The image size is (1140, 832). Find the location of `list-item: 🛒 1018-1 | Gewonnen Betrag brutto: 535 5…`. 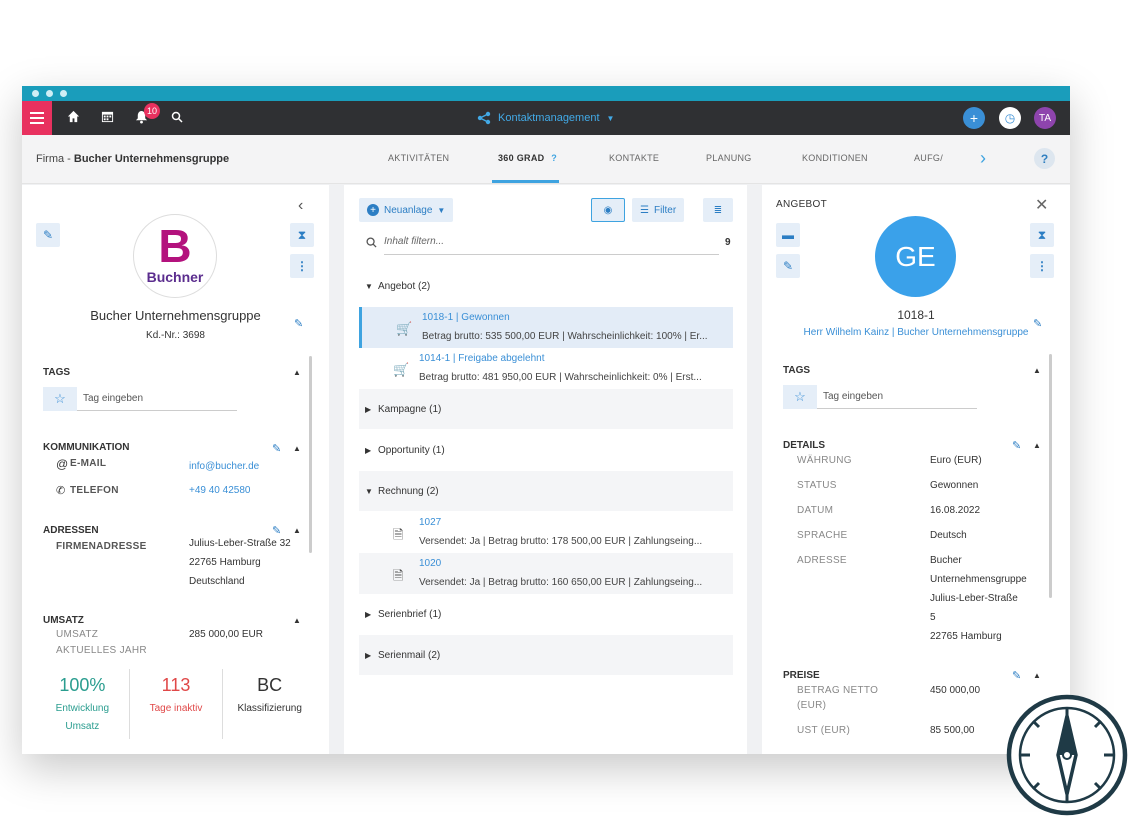

list-item: 🛒 1018-1 | Gewonnen Betrag brutto: 535 5… is located at coordinates (546, 327).